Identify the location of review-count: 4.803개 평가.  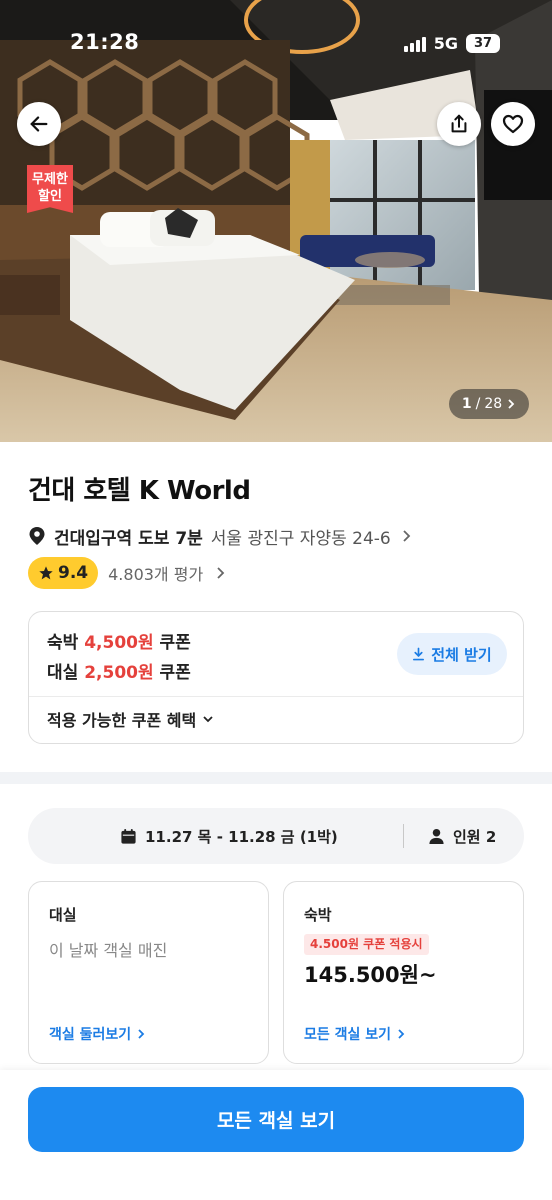
(156, 574).